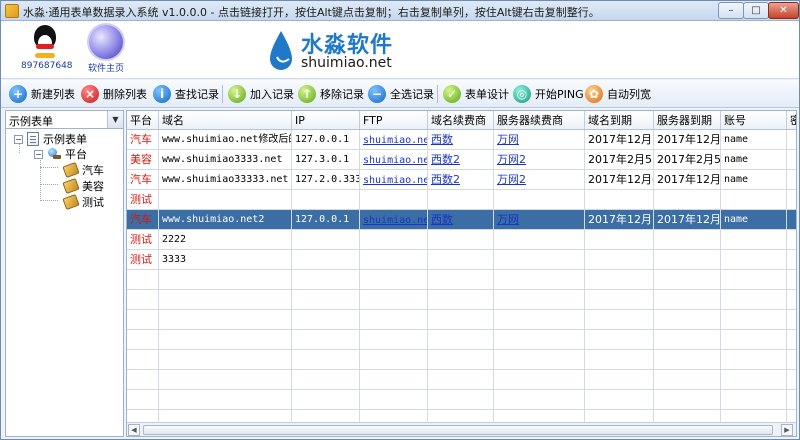 The height and width of the screenshot is (440, 800). I want to click on auto-width-button: ✿ 自动列宽, so click(618, 94).